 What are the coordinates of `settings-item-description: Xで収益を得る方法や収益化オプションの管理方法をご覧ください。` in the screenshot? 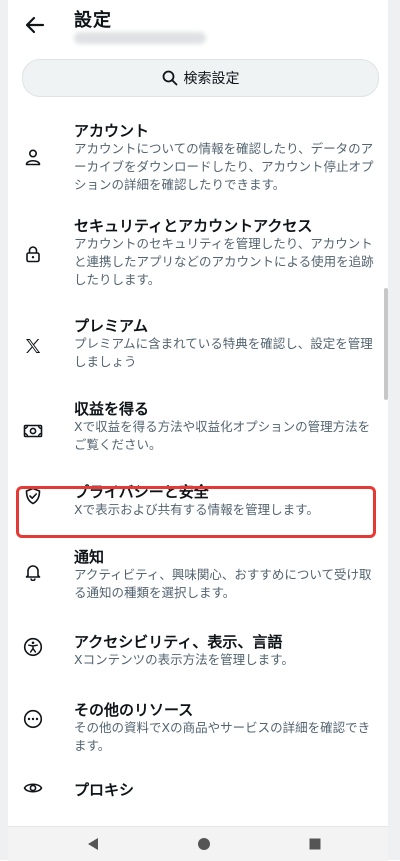 It's located at (222, 435).